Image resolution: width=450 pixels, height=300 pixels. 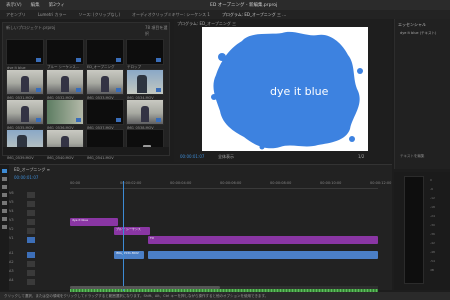 I want to click on track-header: V1, so click(x=38, y=240).